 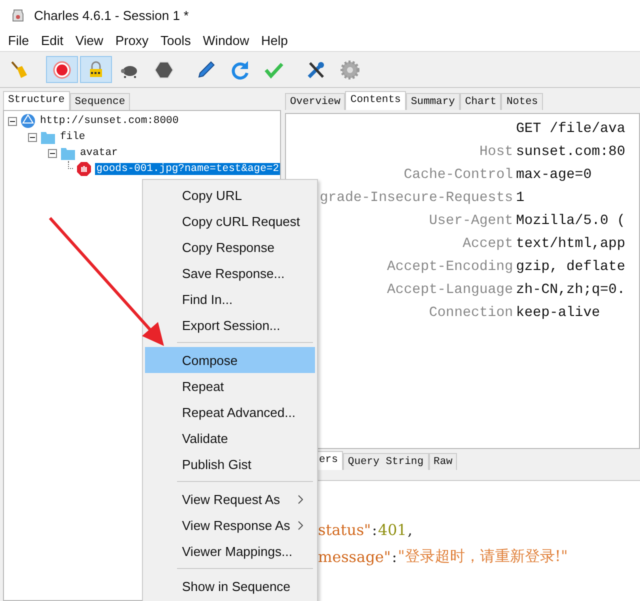 I want to click on tab: Summary, so click(x=433, y=101).